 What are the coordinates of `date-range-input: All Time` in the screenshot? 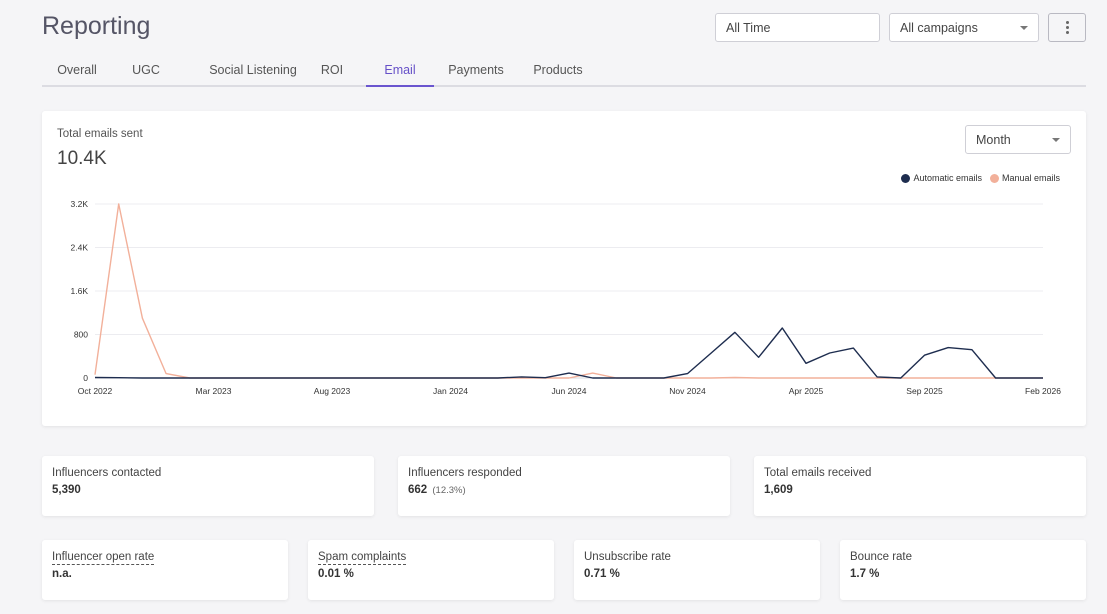 It's located at (797, 27).